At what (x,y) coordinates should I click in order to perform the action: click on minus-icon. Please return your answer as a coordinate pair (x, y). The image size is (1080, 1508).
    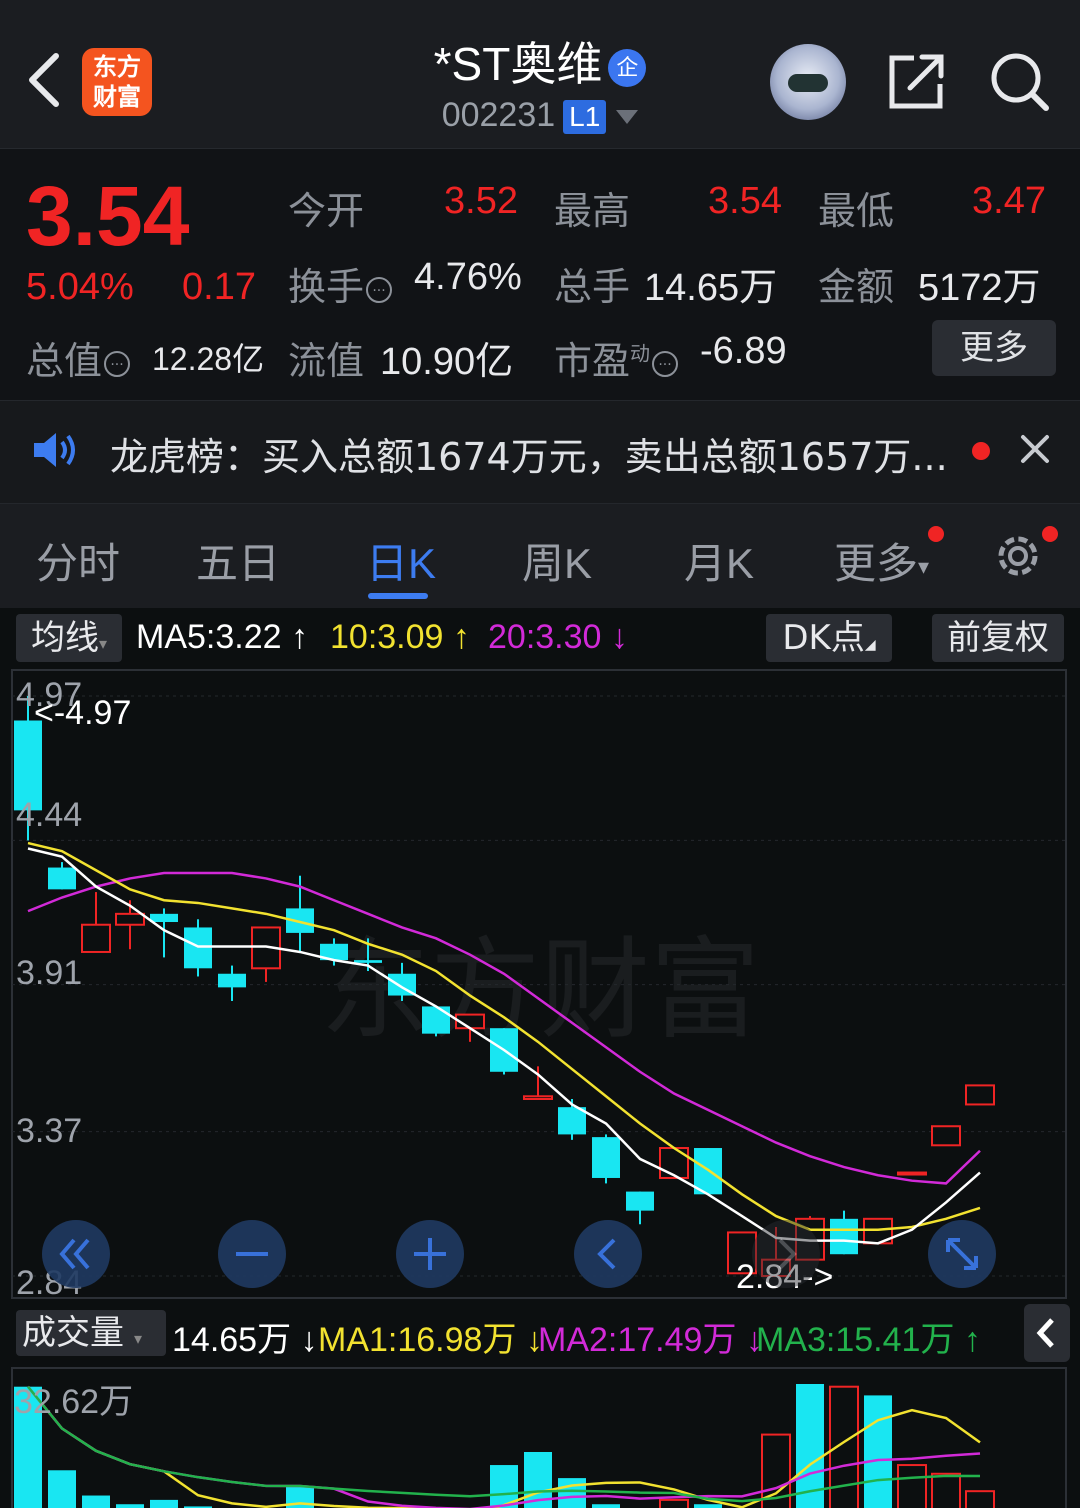
    Looking at the image, I should click on (252, 1254).